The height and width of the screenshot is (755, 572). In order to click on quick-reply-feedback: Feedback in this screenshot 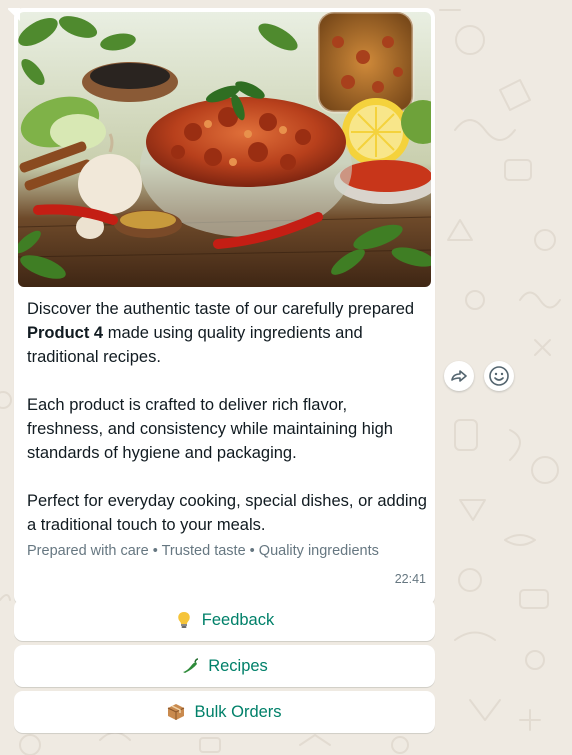, I will do `click(224, 620)`.